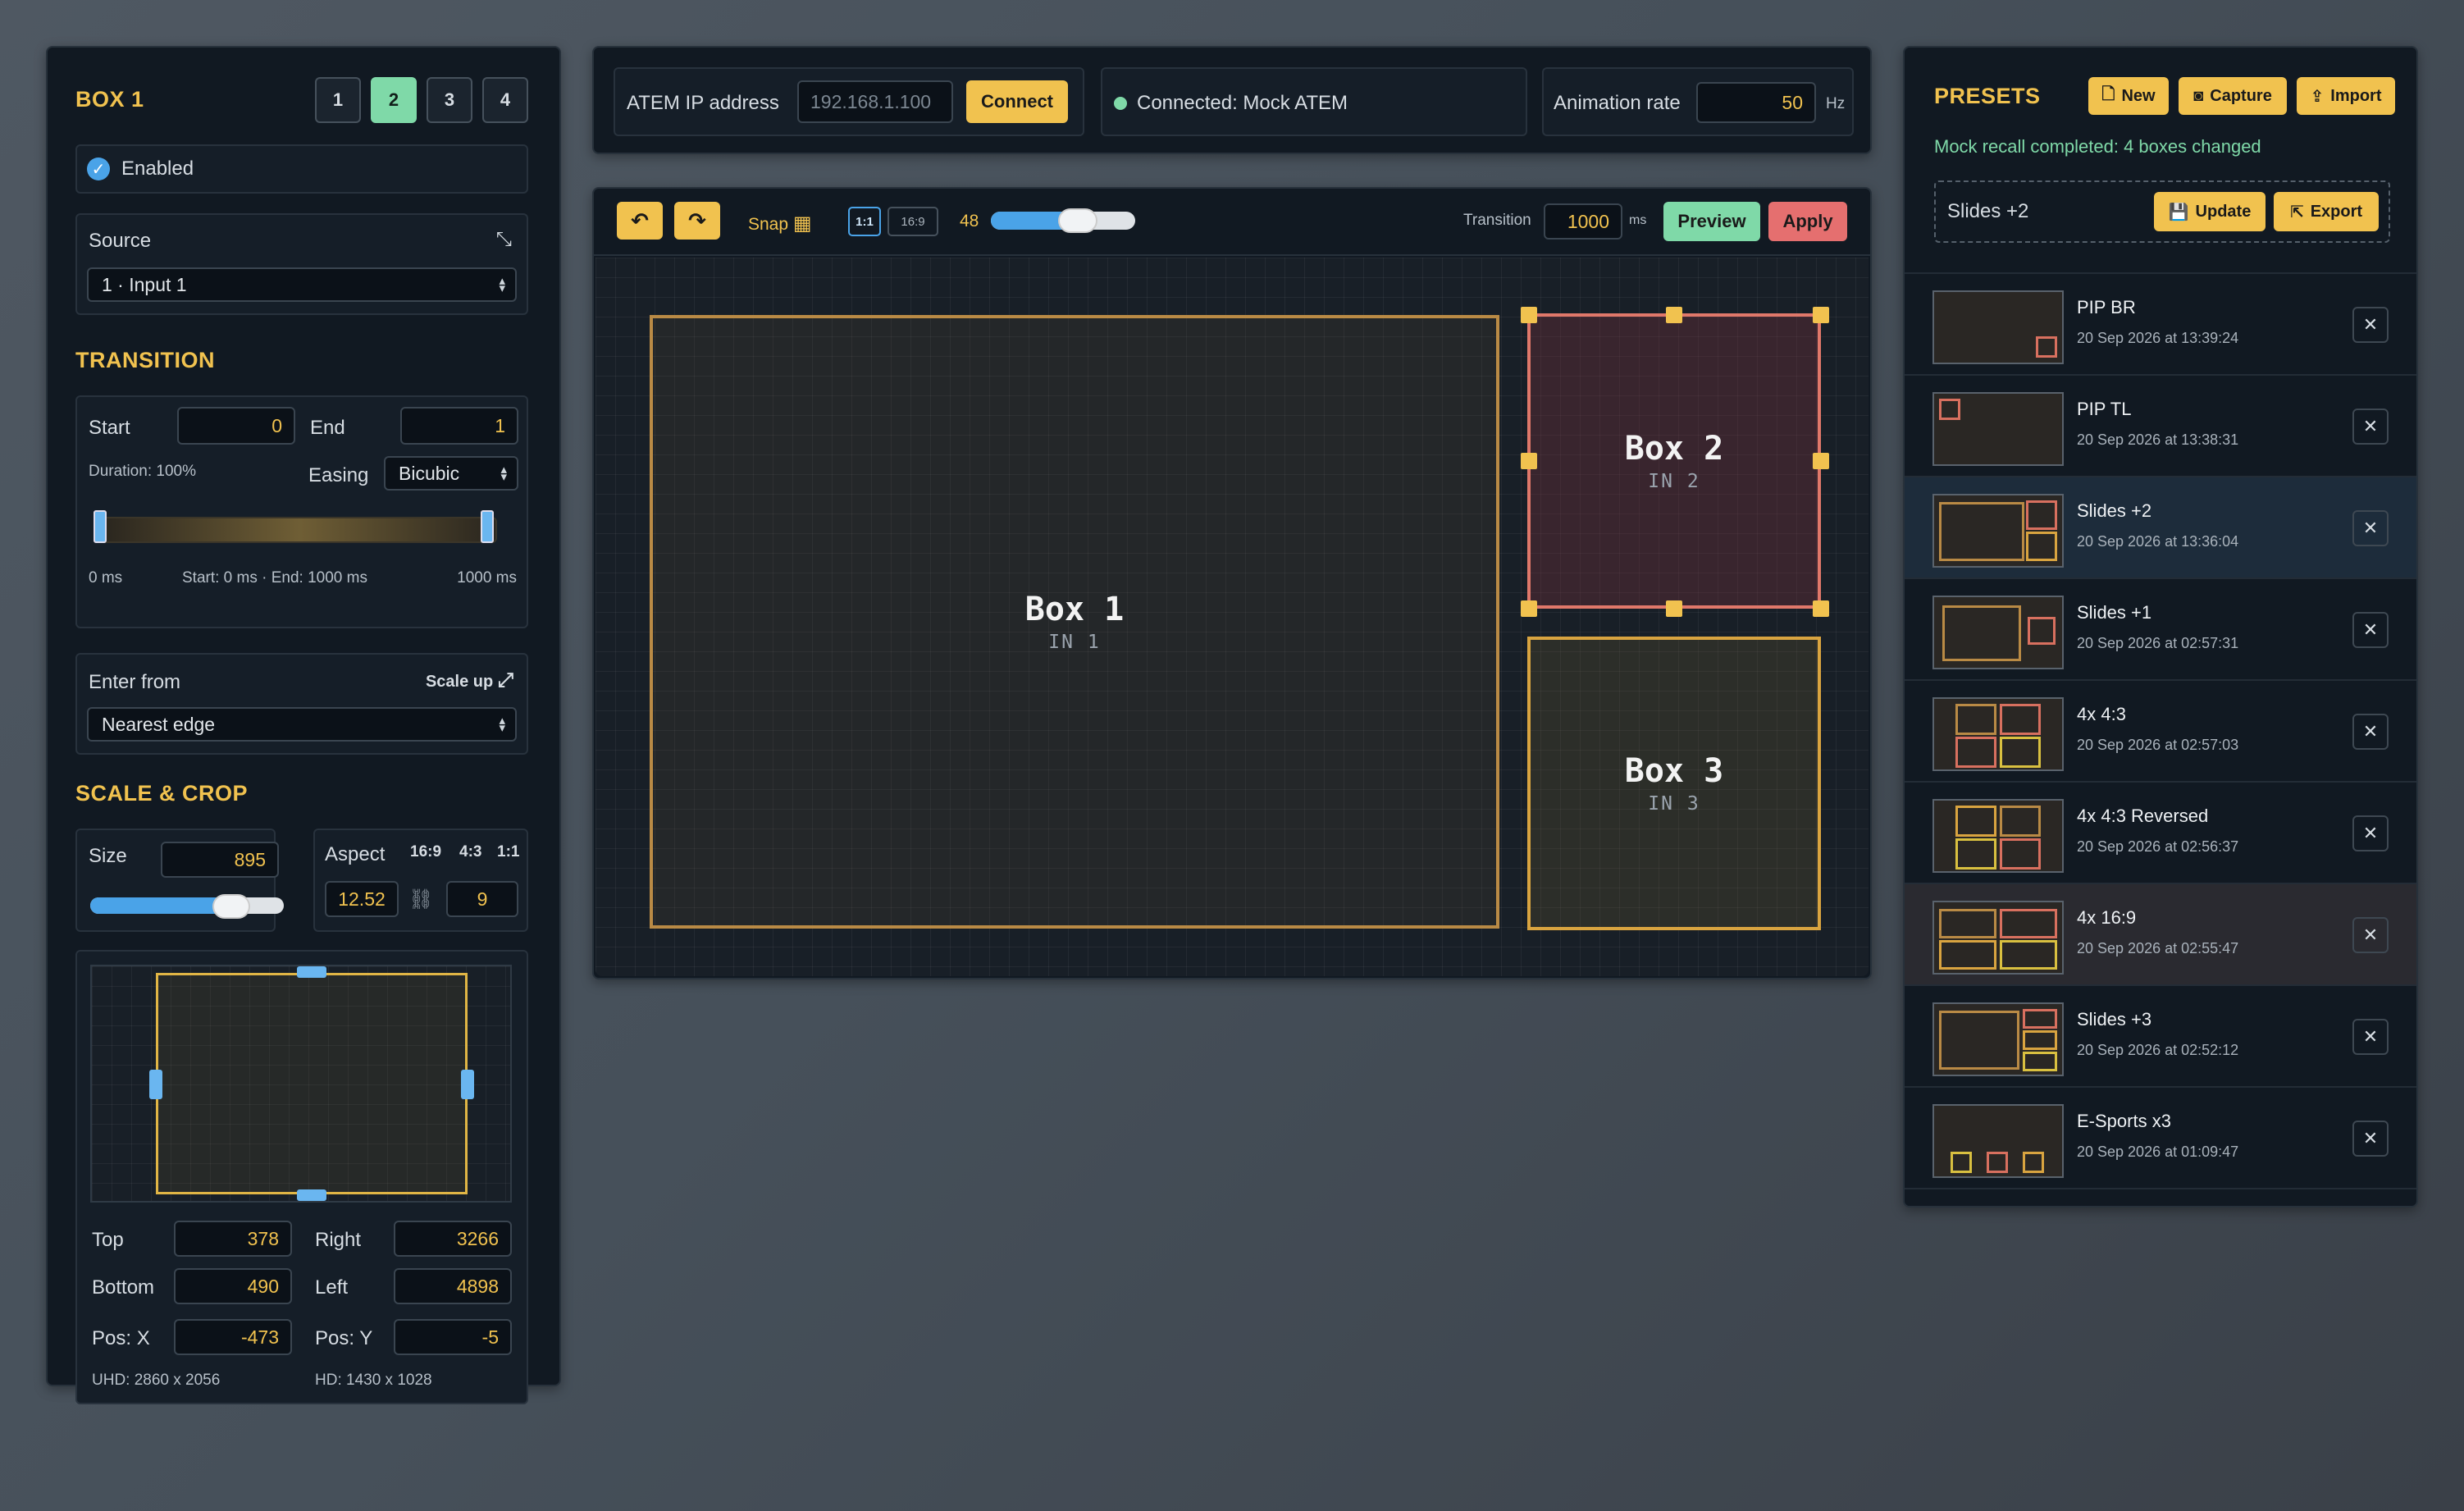 The width and height of the screenshot is (2464, 1511). What do you see at coordinates (1674, 783) in the screenshot?
I see `box-3: Box 3 IN 3` at bounding box center [1674, 783].